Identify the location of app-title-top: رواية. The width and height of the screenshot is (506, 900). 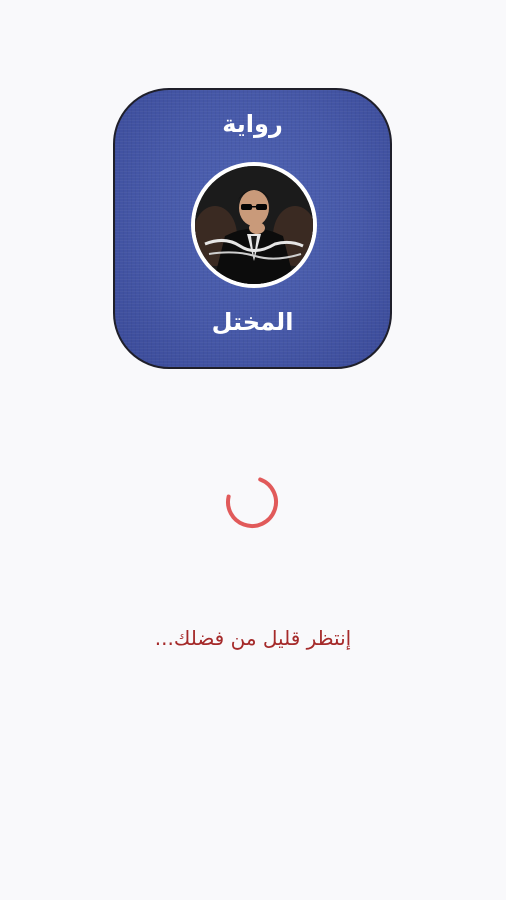
(252, 124).